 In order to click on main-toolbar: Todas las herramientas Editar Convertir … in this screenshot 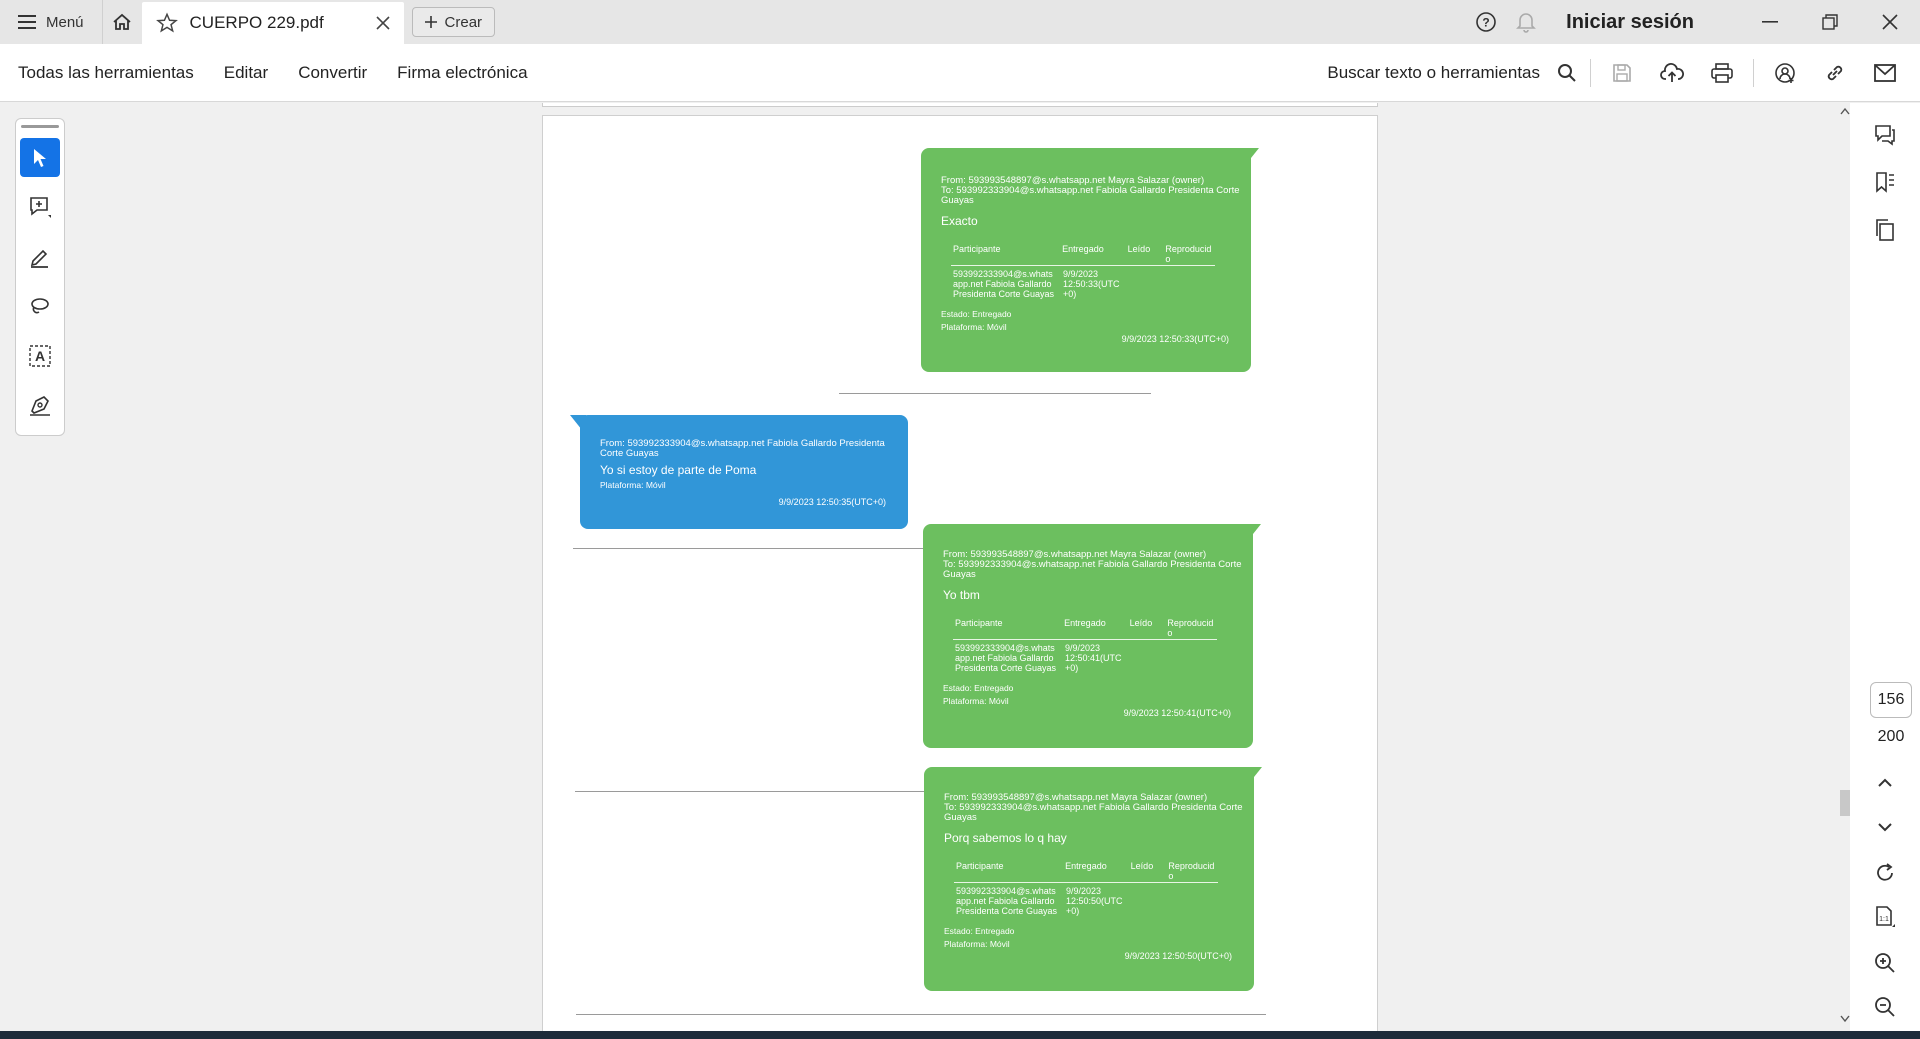, I will do `click(960, 73)`.